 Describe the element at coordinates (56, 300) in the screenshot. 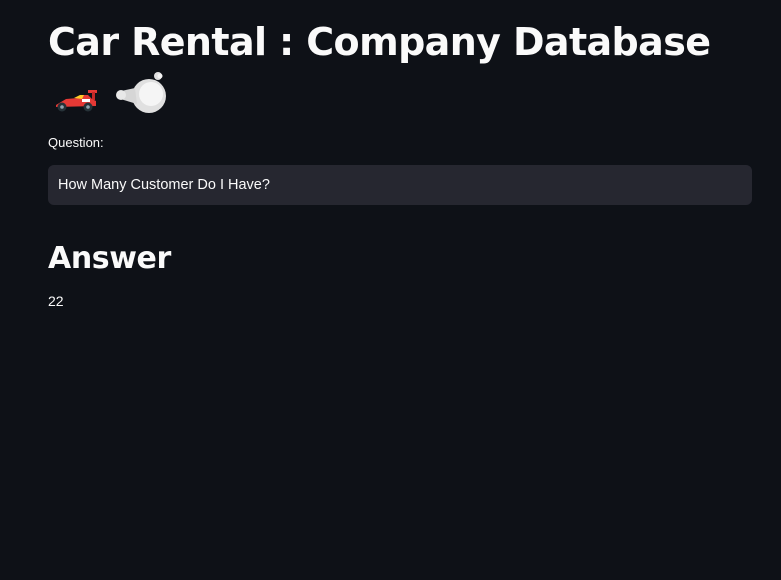

I see `answer-value: 22` at that location.